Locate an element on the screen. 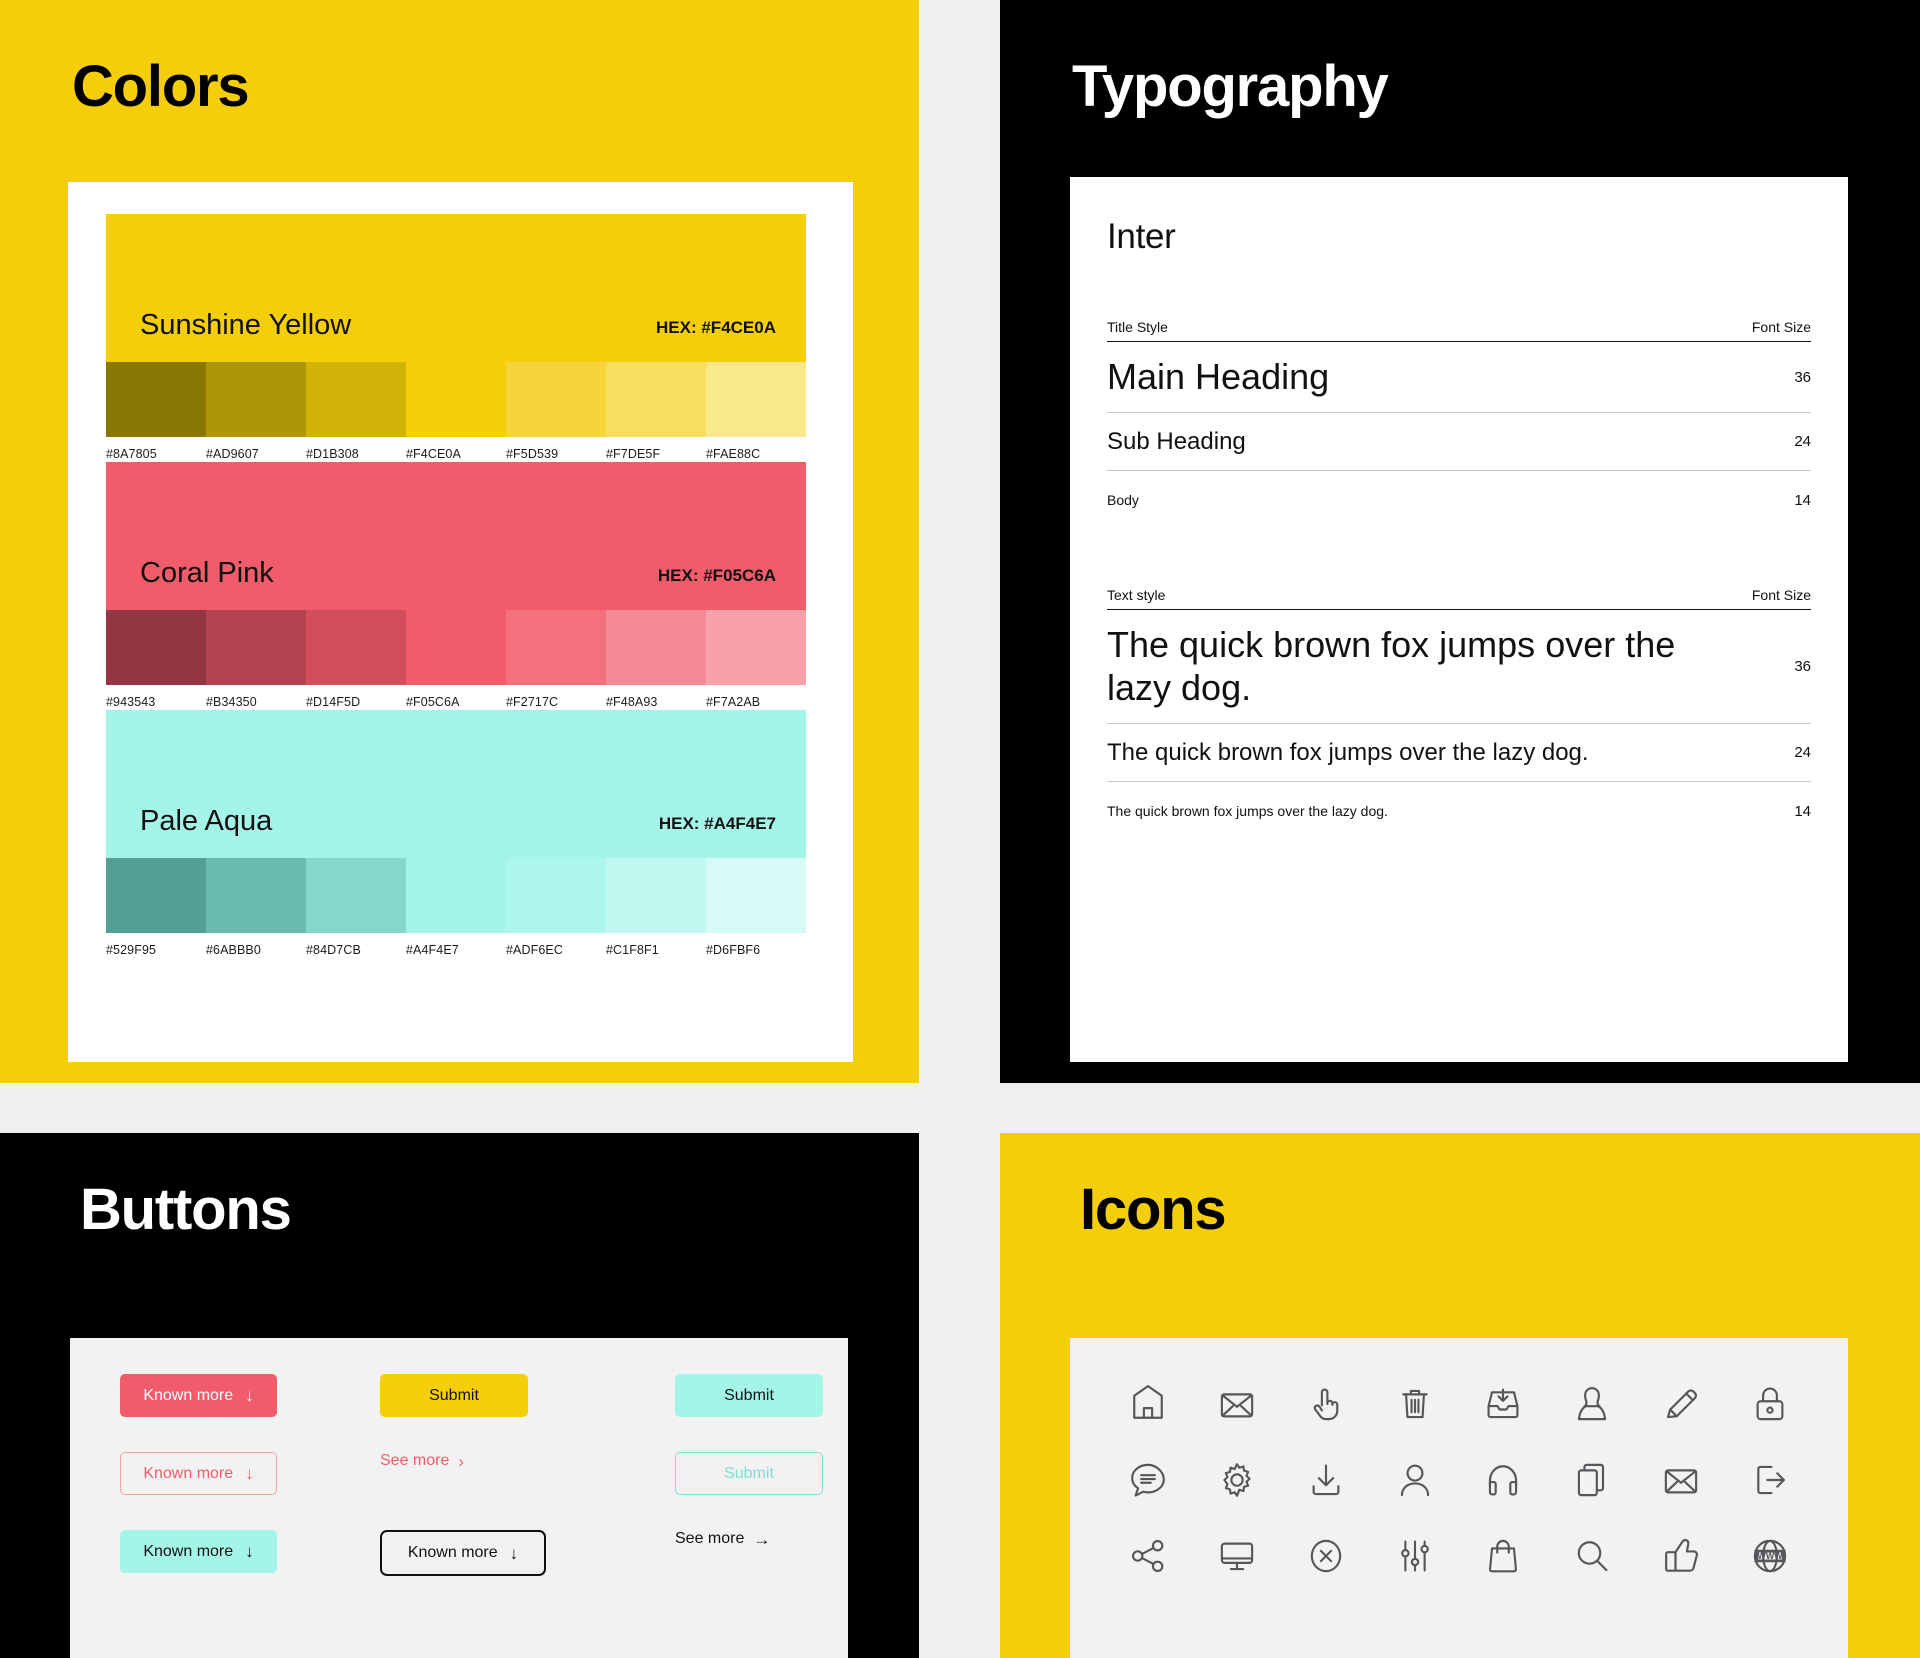 This screenshot has height=1658, width=1920. colors-panel-title: Colors is located at coordinates (161, 86).